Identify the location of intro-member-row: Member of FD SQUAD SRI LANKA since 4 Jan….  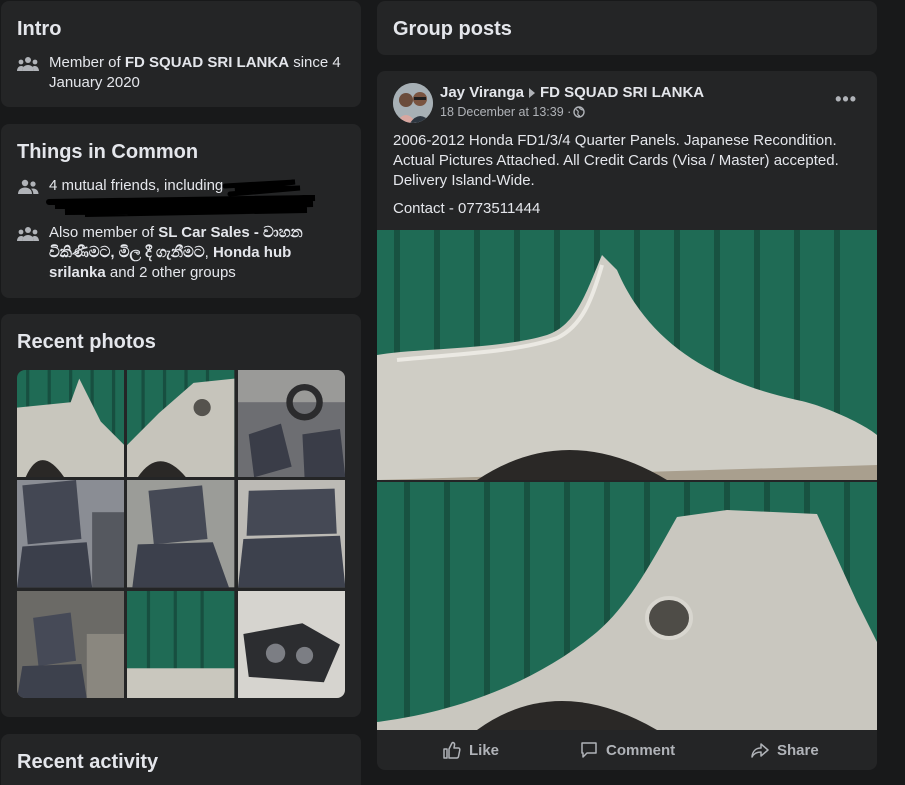
(183, 73).